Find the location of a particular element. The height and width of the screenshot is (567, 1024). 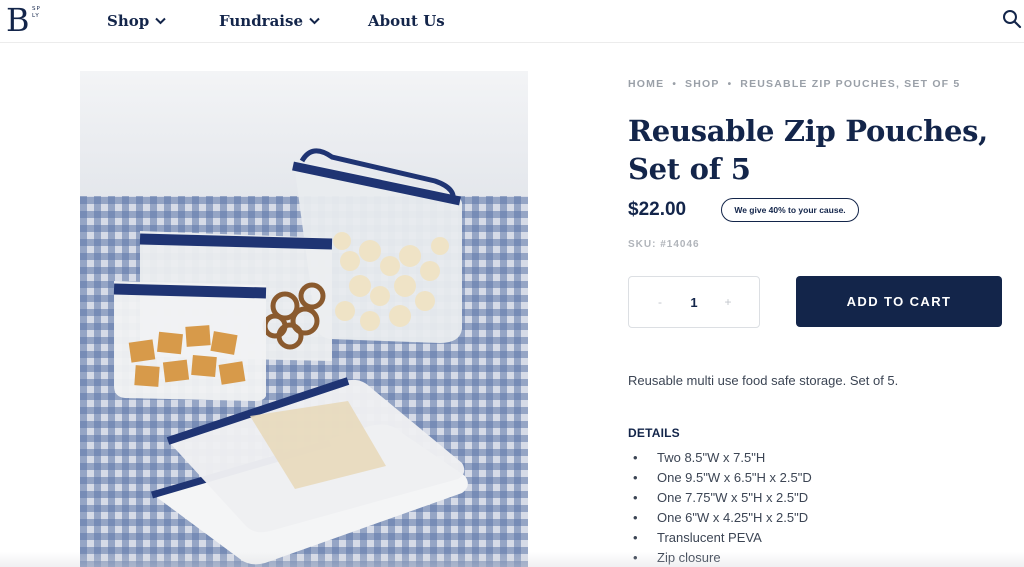

nav-about-label: About Us is located at coordinates (406, 21).